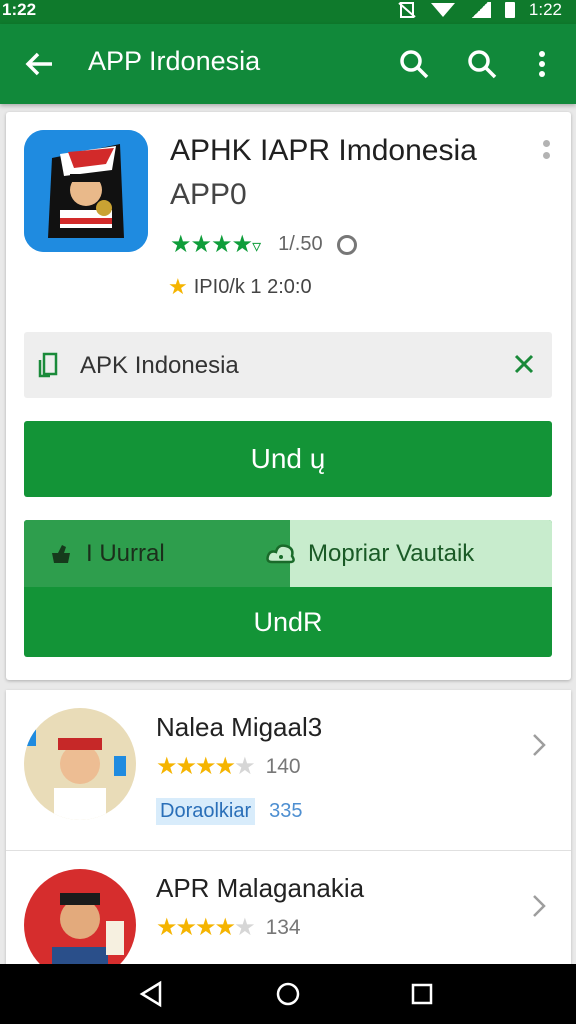 The height and width of the screenshot is (1024, 576). I want to click on cloud-icon, so click(280, 553).